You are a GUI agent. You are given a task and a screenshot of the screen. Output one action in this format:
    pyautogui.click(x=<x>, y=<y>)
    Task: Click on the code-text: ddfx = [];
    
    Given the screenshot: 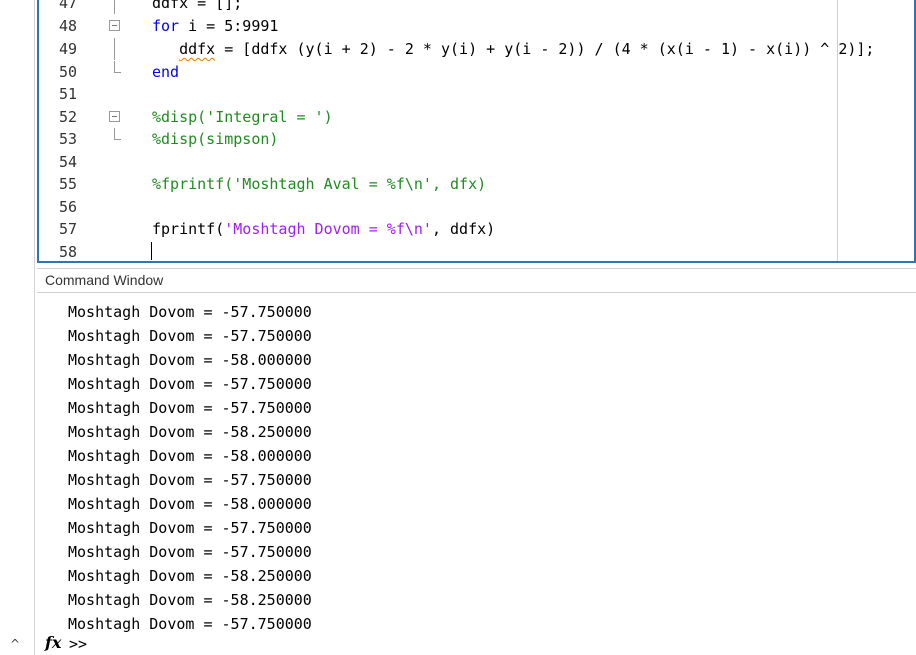 What is the action you would take?
    pyautogui.click(x=197, y=7)
    